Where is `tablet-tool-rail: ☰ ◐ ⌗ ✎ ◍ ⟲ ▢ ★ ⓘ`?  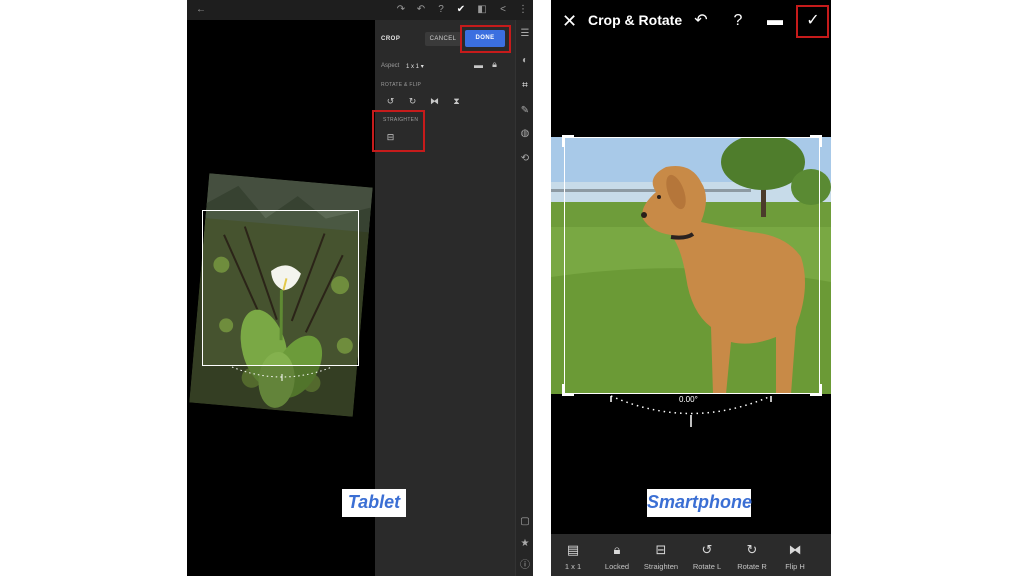
tablet-tool-rail: ☰ ◐ ⌗ ✎ ◍ ⟲ ▢ ★ ⓘ is located at coordinates (524, 298).